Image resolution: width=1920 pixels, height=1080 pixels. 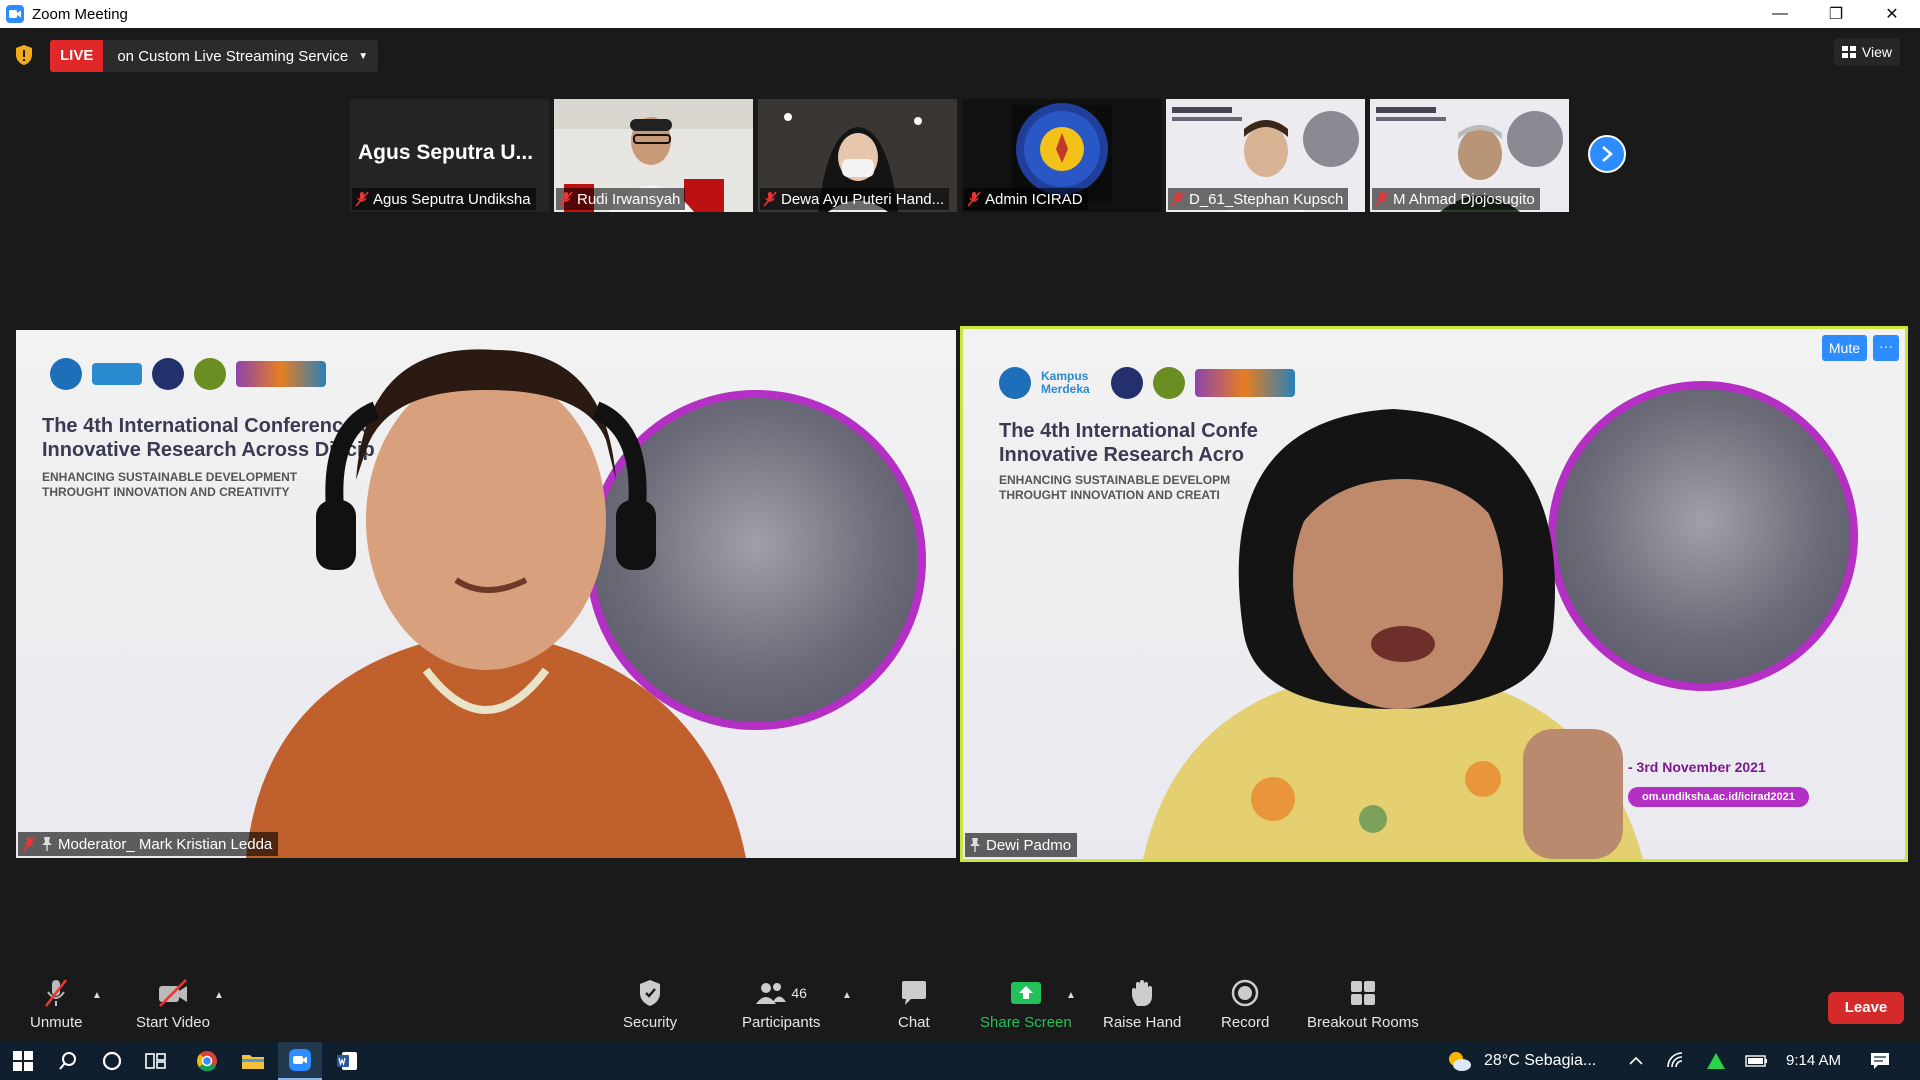 I want to click on video-options-caret: ▲, so click(x=219, y=995).